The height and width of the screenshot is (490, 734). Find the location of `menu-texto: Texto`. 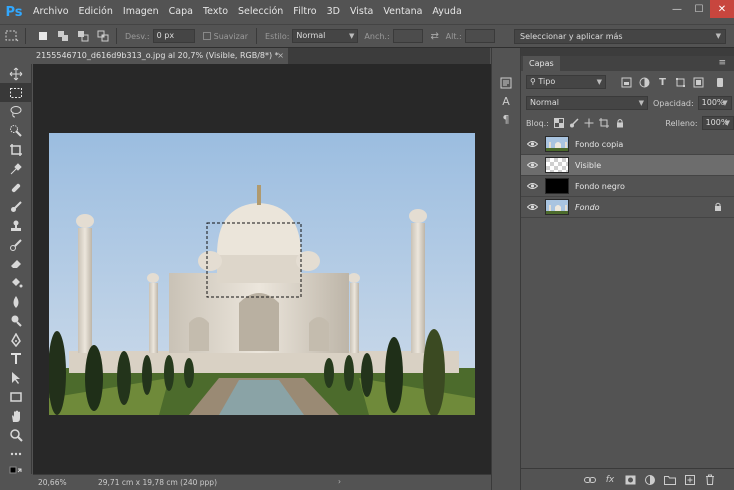

menu-texto: Texto is located at coordinates (215, 12).